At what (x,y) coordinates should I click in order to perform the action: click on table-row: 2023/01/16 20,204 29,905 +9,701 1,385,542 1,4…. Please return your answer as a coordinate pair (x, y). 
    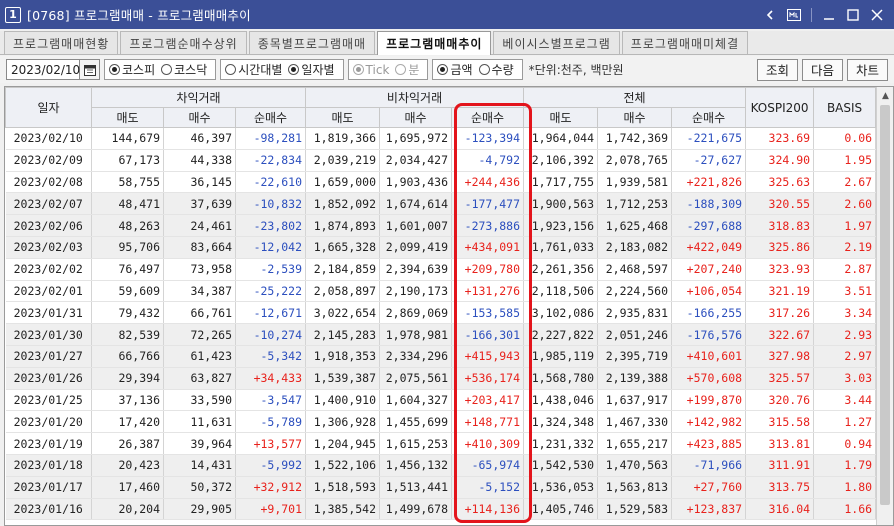
    Looking at the image, I should click on (441, 509).